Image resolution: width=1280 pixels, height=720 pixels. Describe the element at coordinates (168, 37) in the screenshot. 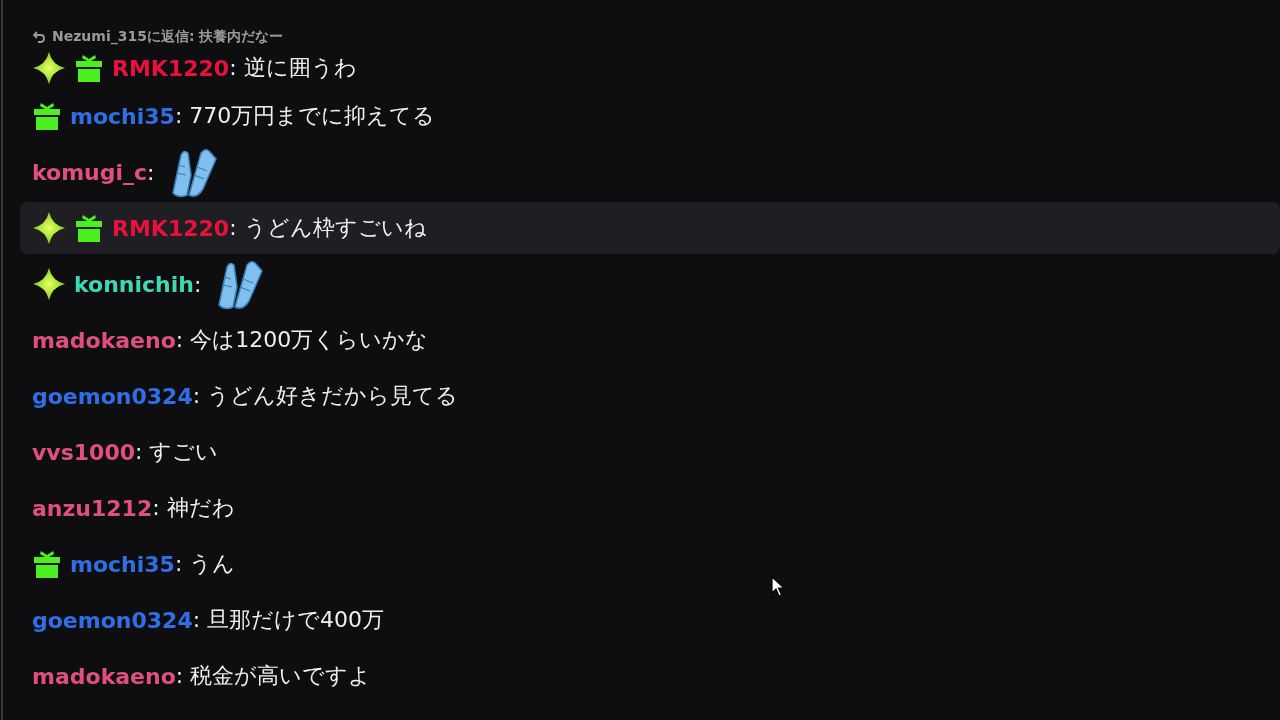

I see `reply-text: Nezumi_315に返信: 扶養内だなー` at that location.